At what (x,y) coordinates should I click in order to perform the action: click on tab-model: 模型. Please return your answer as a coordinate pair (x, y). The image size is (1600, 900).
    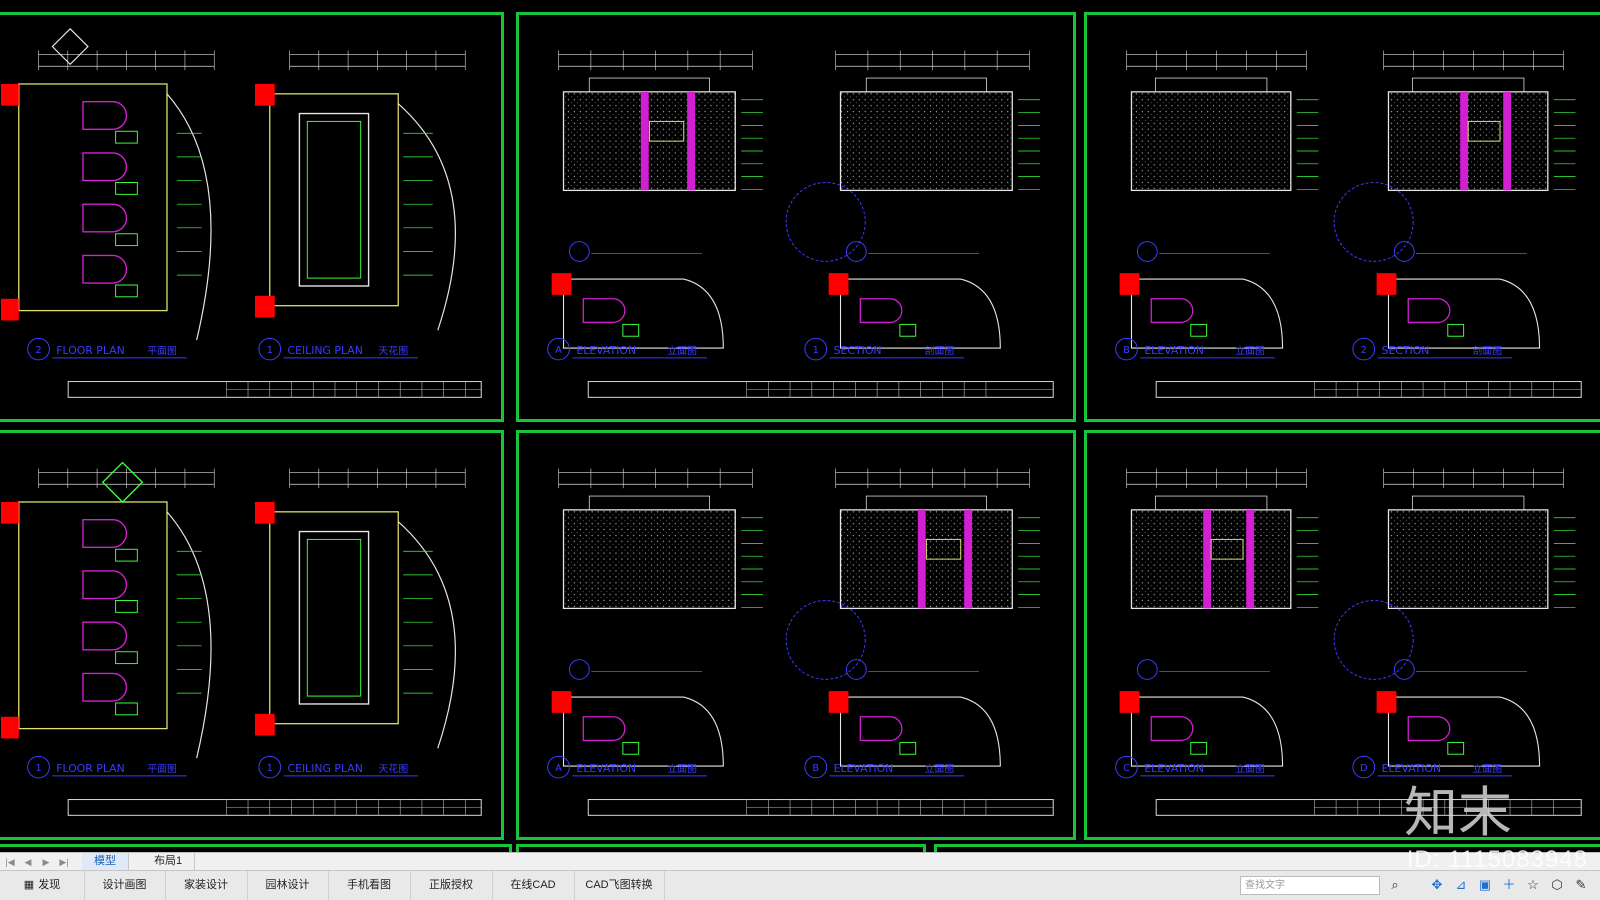
    Looking at the image, I should click on (105, 861).